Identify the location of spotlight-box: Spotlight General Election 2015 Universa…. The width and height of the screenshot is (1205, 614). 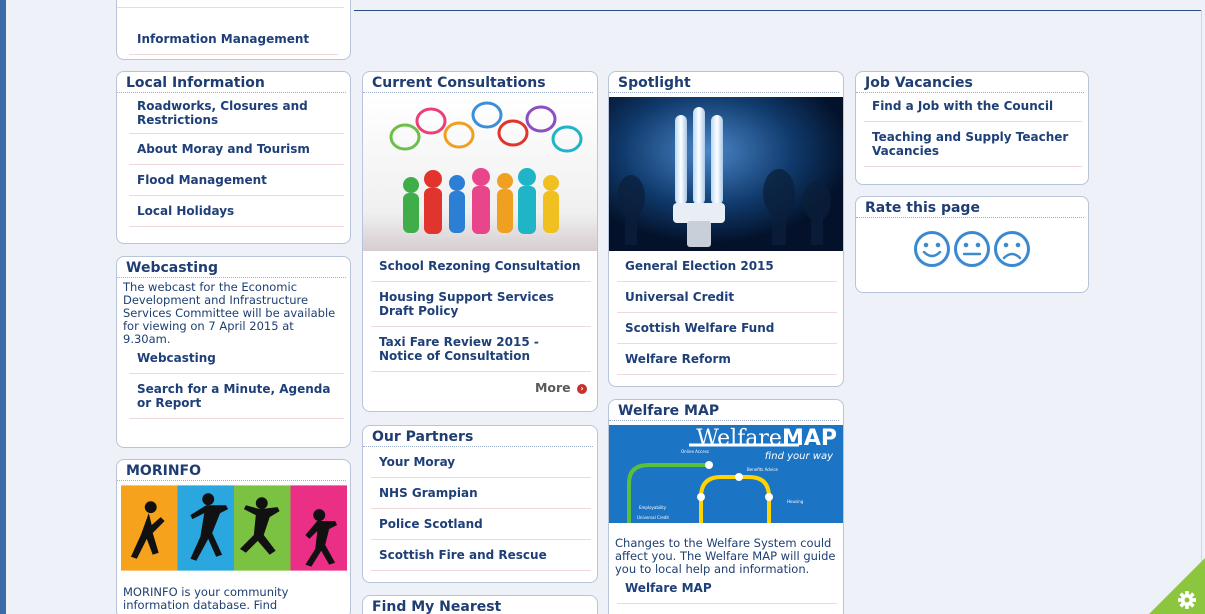
(726, 229).